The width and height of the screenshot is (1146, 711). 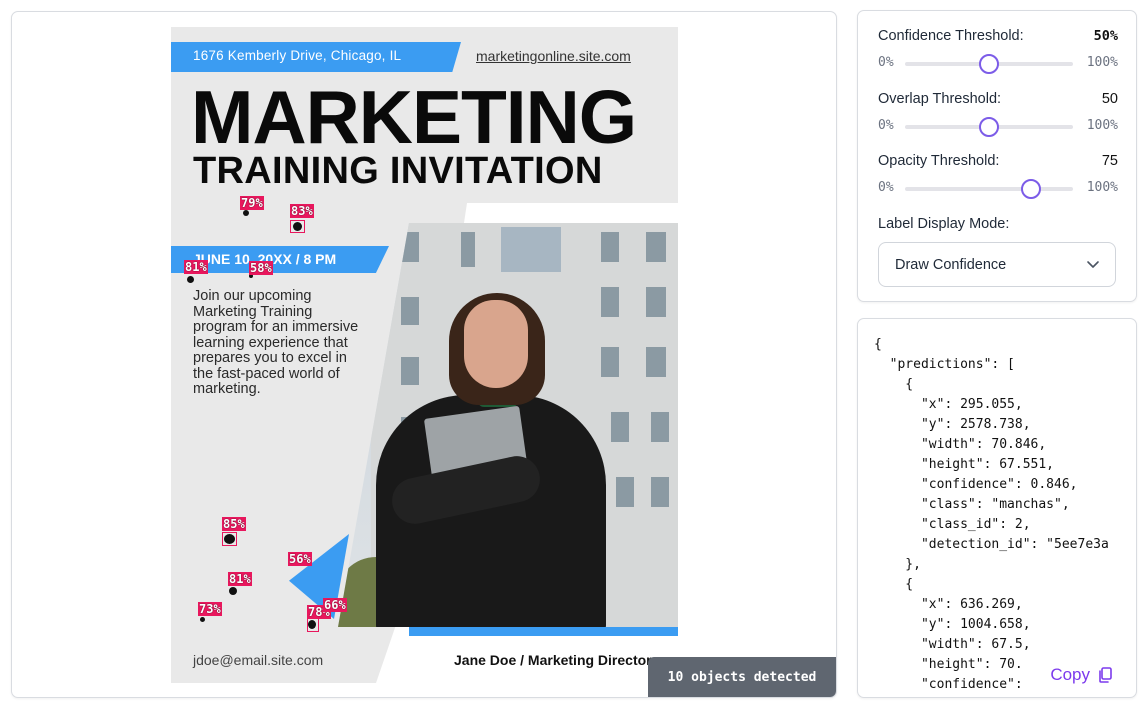 I want to click on detection-label: 83%, so click(x=302, y=211).